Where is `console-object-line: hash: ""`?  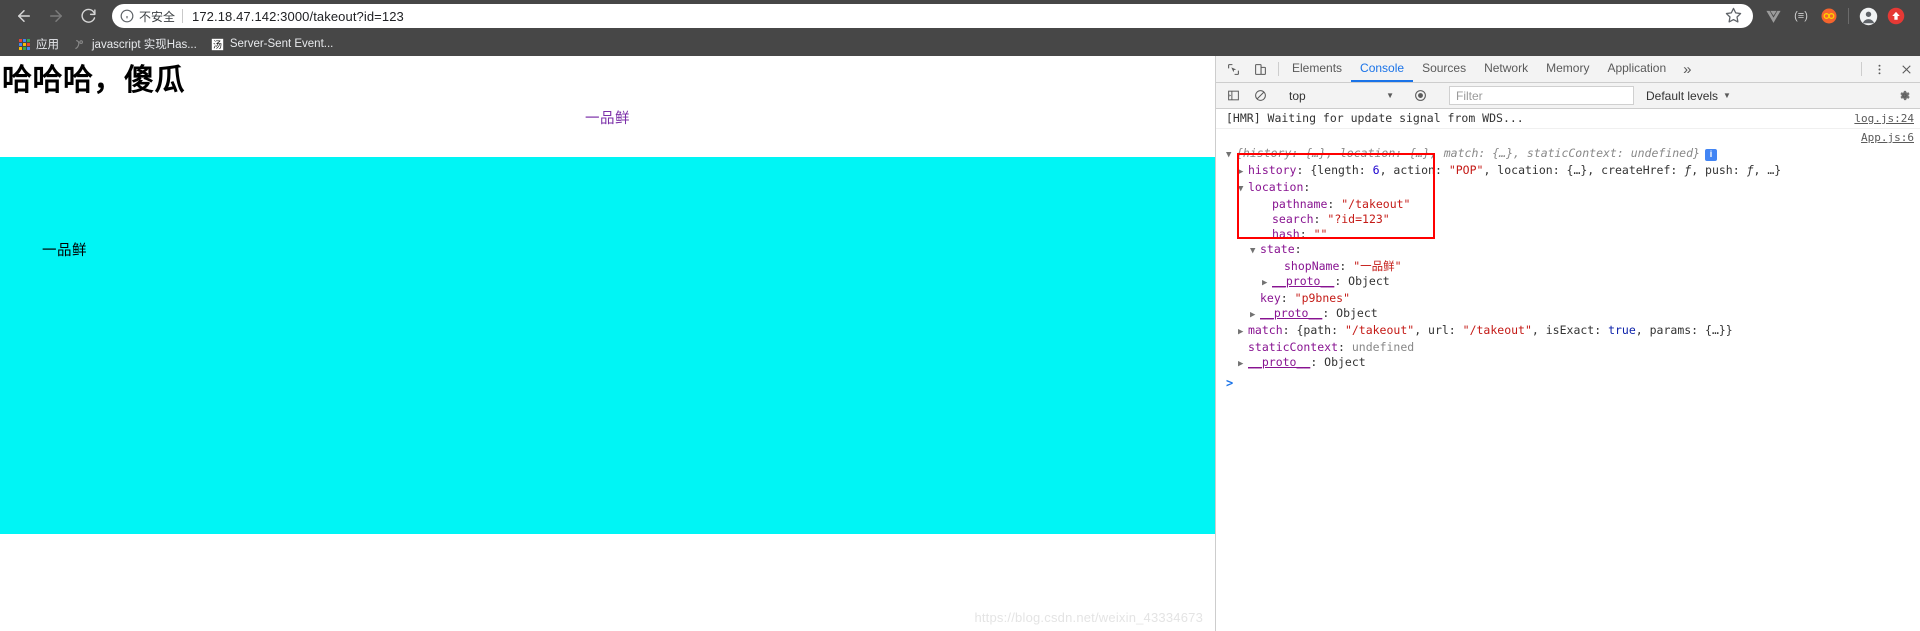
console-object-line: hash: "" is located at coordinates (1570, 234).